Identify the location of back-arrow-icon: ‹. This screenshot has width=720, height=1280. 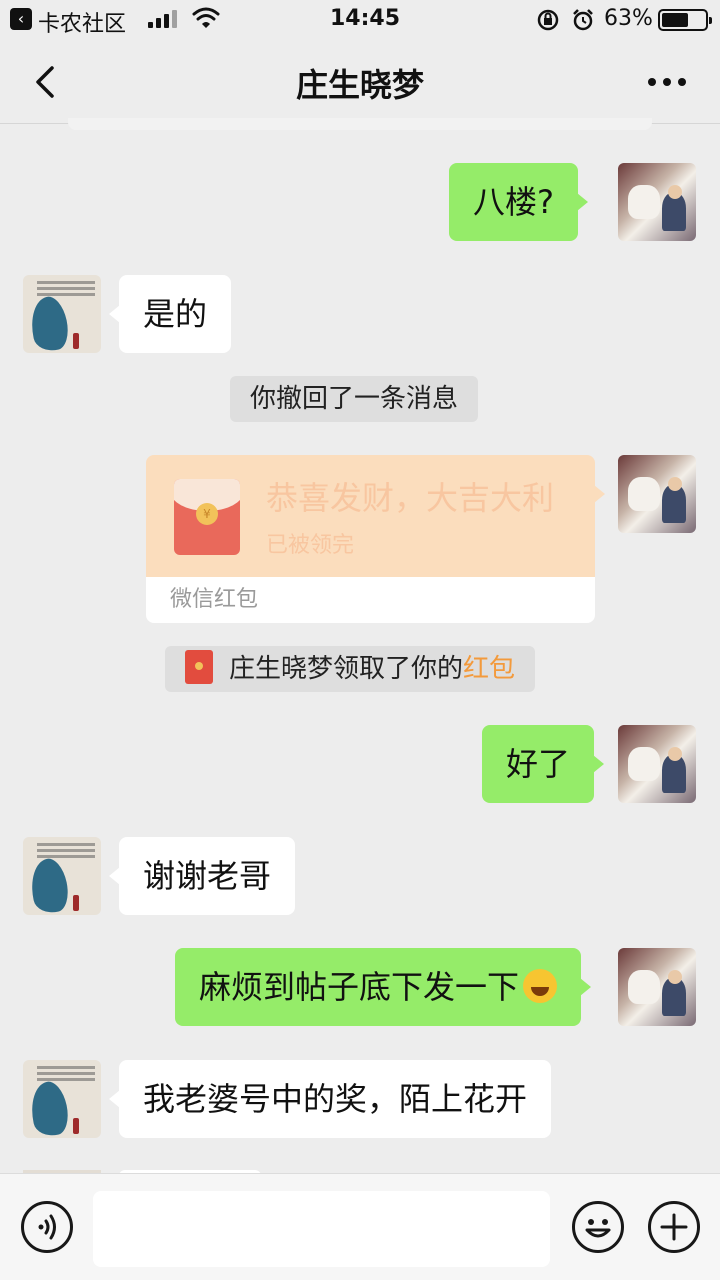
(21, 19).